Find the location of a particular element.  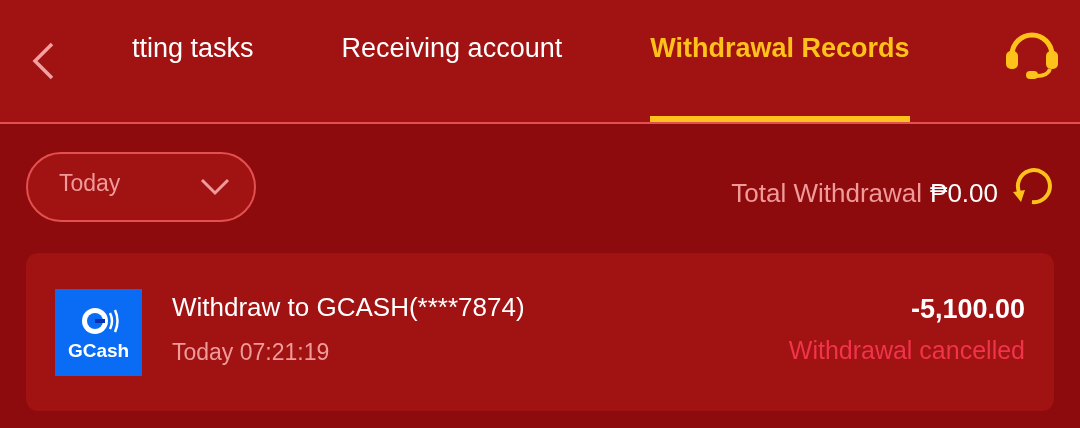

chevron-down-icon is located at coordinates (215, 187).